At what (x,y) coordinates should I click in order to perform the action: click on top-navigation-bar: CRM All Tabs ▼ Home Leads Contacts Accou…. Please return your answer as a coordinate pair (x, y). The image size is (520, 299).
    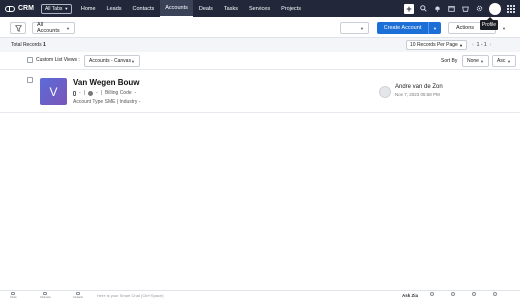
    Looking at the image, I should click on (260, 8).